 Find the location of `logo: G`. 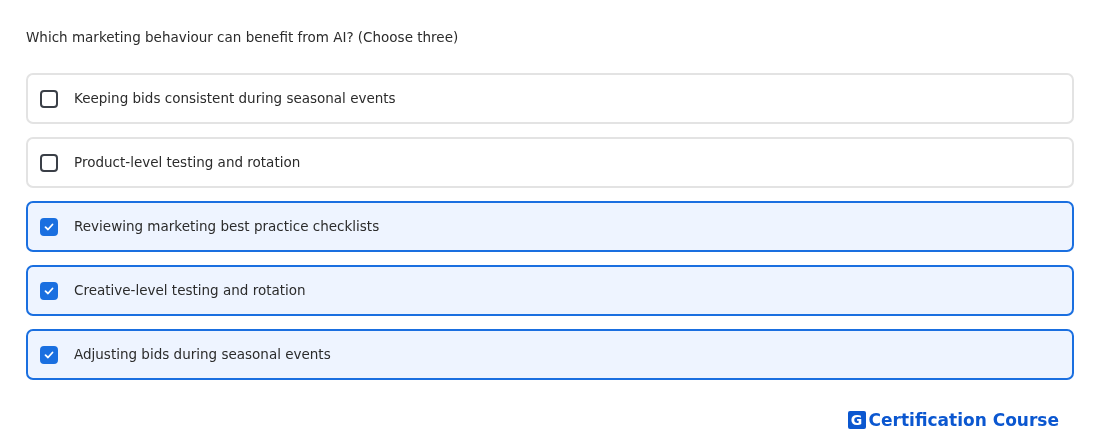

logo: G is located at coordinates (856, 420).